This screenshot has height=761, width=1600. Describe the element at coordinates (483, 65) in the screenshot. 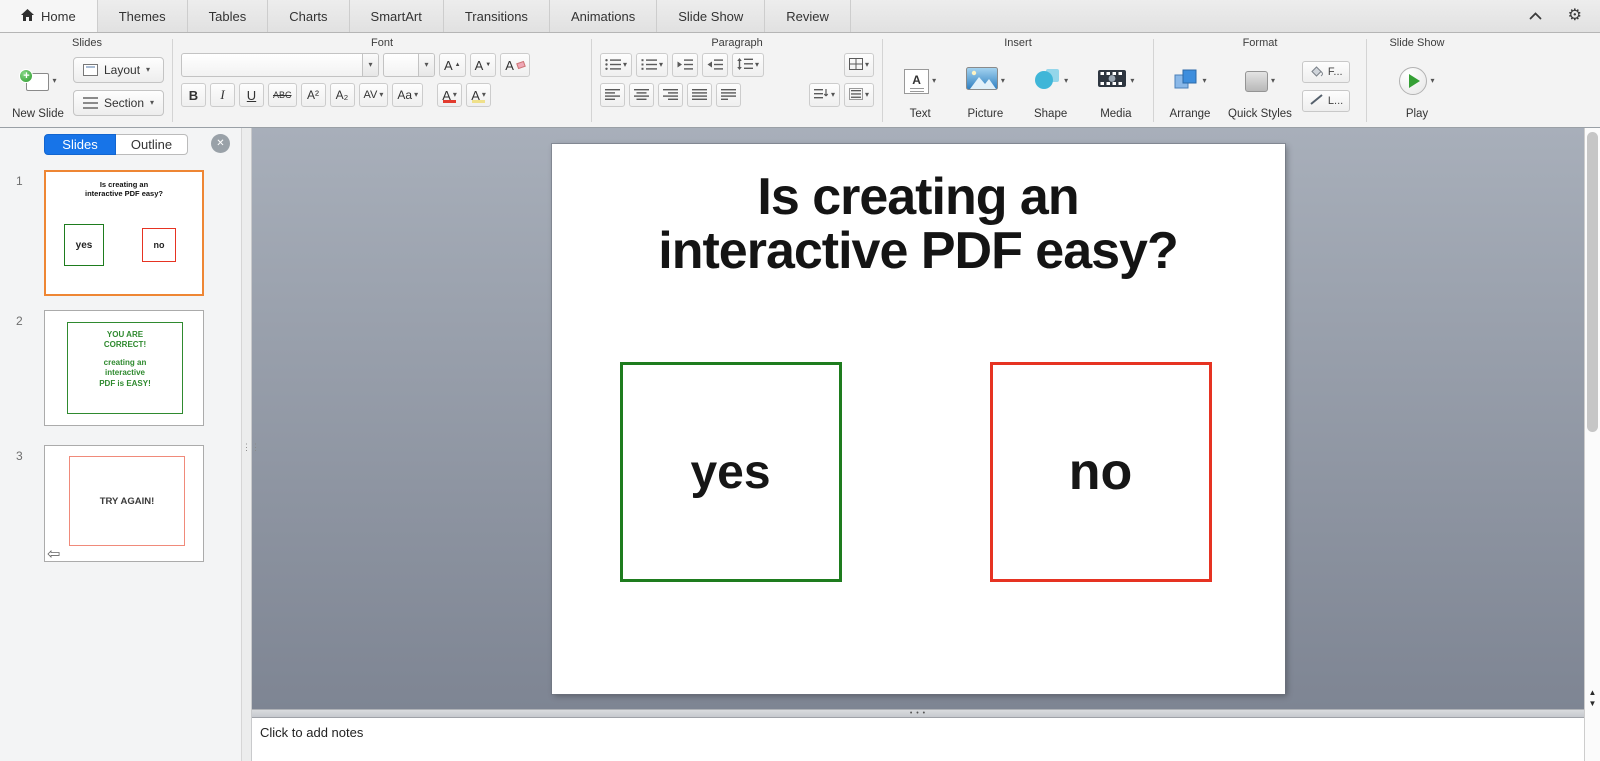

I see `shrink-font-button: A ▼` at that location.